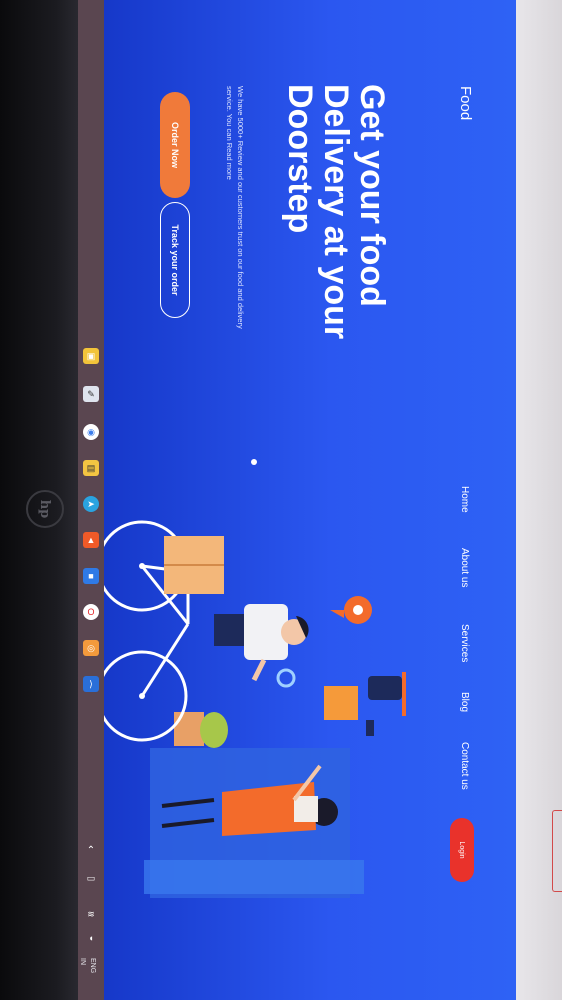 The width and height of the screenshot is (562, 1000). What do you see at coordinates (91, 877) in the screenshot?
I see `battery-icon: ▭` at bounding box center [91, 877].